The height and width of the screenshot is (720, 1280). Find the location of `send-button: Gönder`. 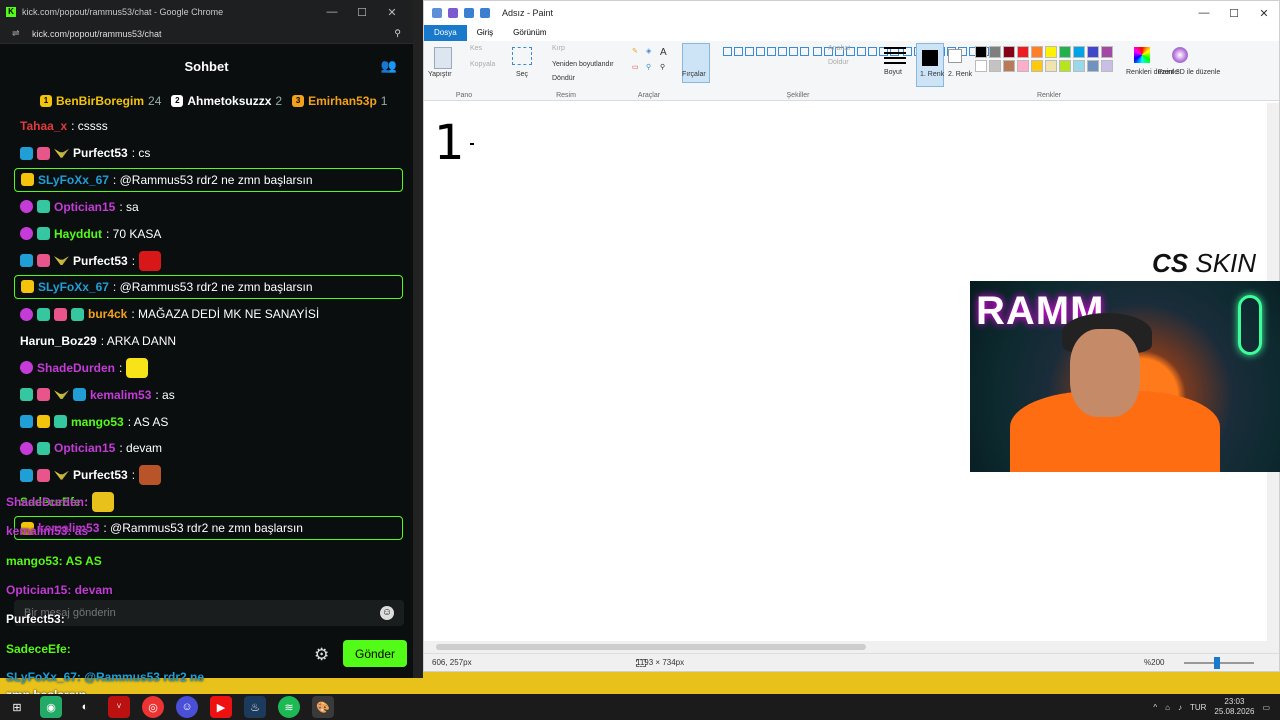

send-button: Gönder is located at coordinates (375, 653).